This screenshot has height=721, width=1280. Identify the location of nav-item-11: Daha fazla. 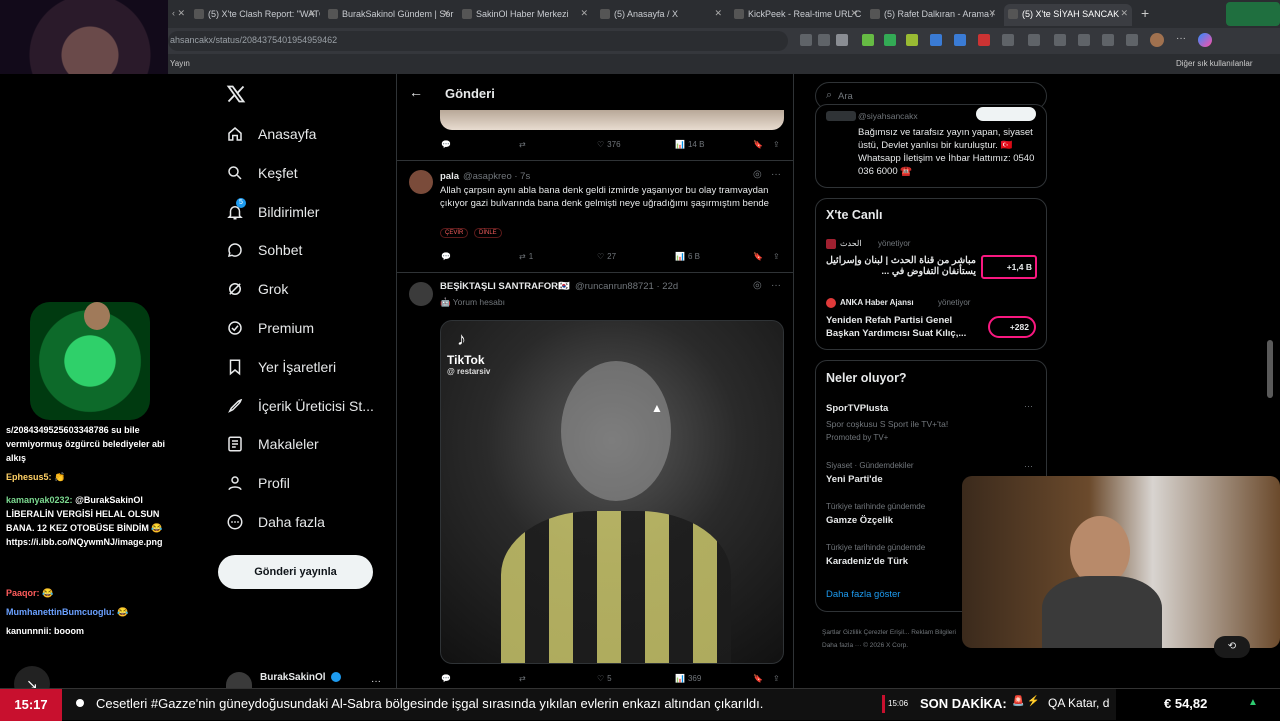
(275, 522).